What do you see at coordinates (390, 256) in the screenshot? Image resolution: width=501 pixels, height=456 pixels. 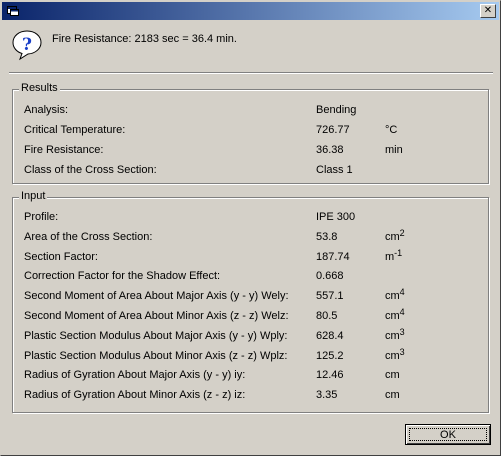 I see `unit-text: m` at bounding box center [390, 256].